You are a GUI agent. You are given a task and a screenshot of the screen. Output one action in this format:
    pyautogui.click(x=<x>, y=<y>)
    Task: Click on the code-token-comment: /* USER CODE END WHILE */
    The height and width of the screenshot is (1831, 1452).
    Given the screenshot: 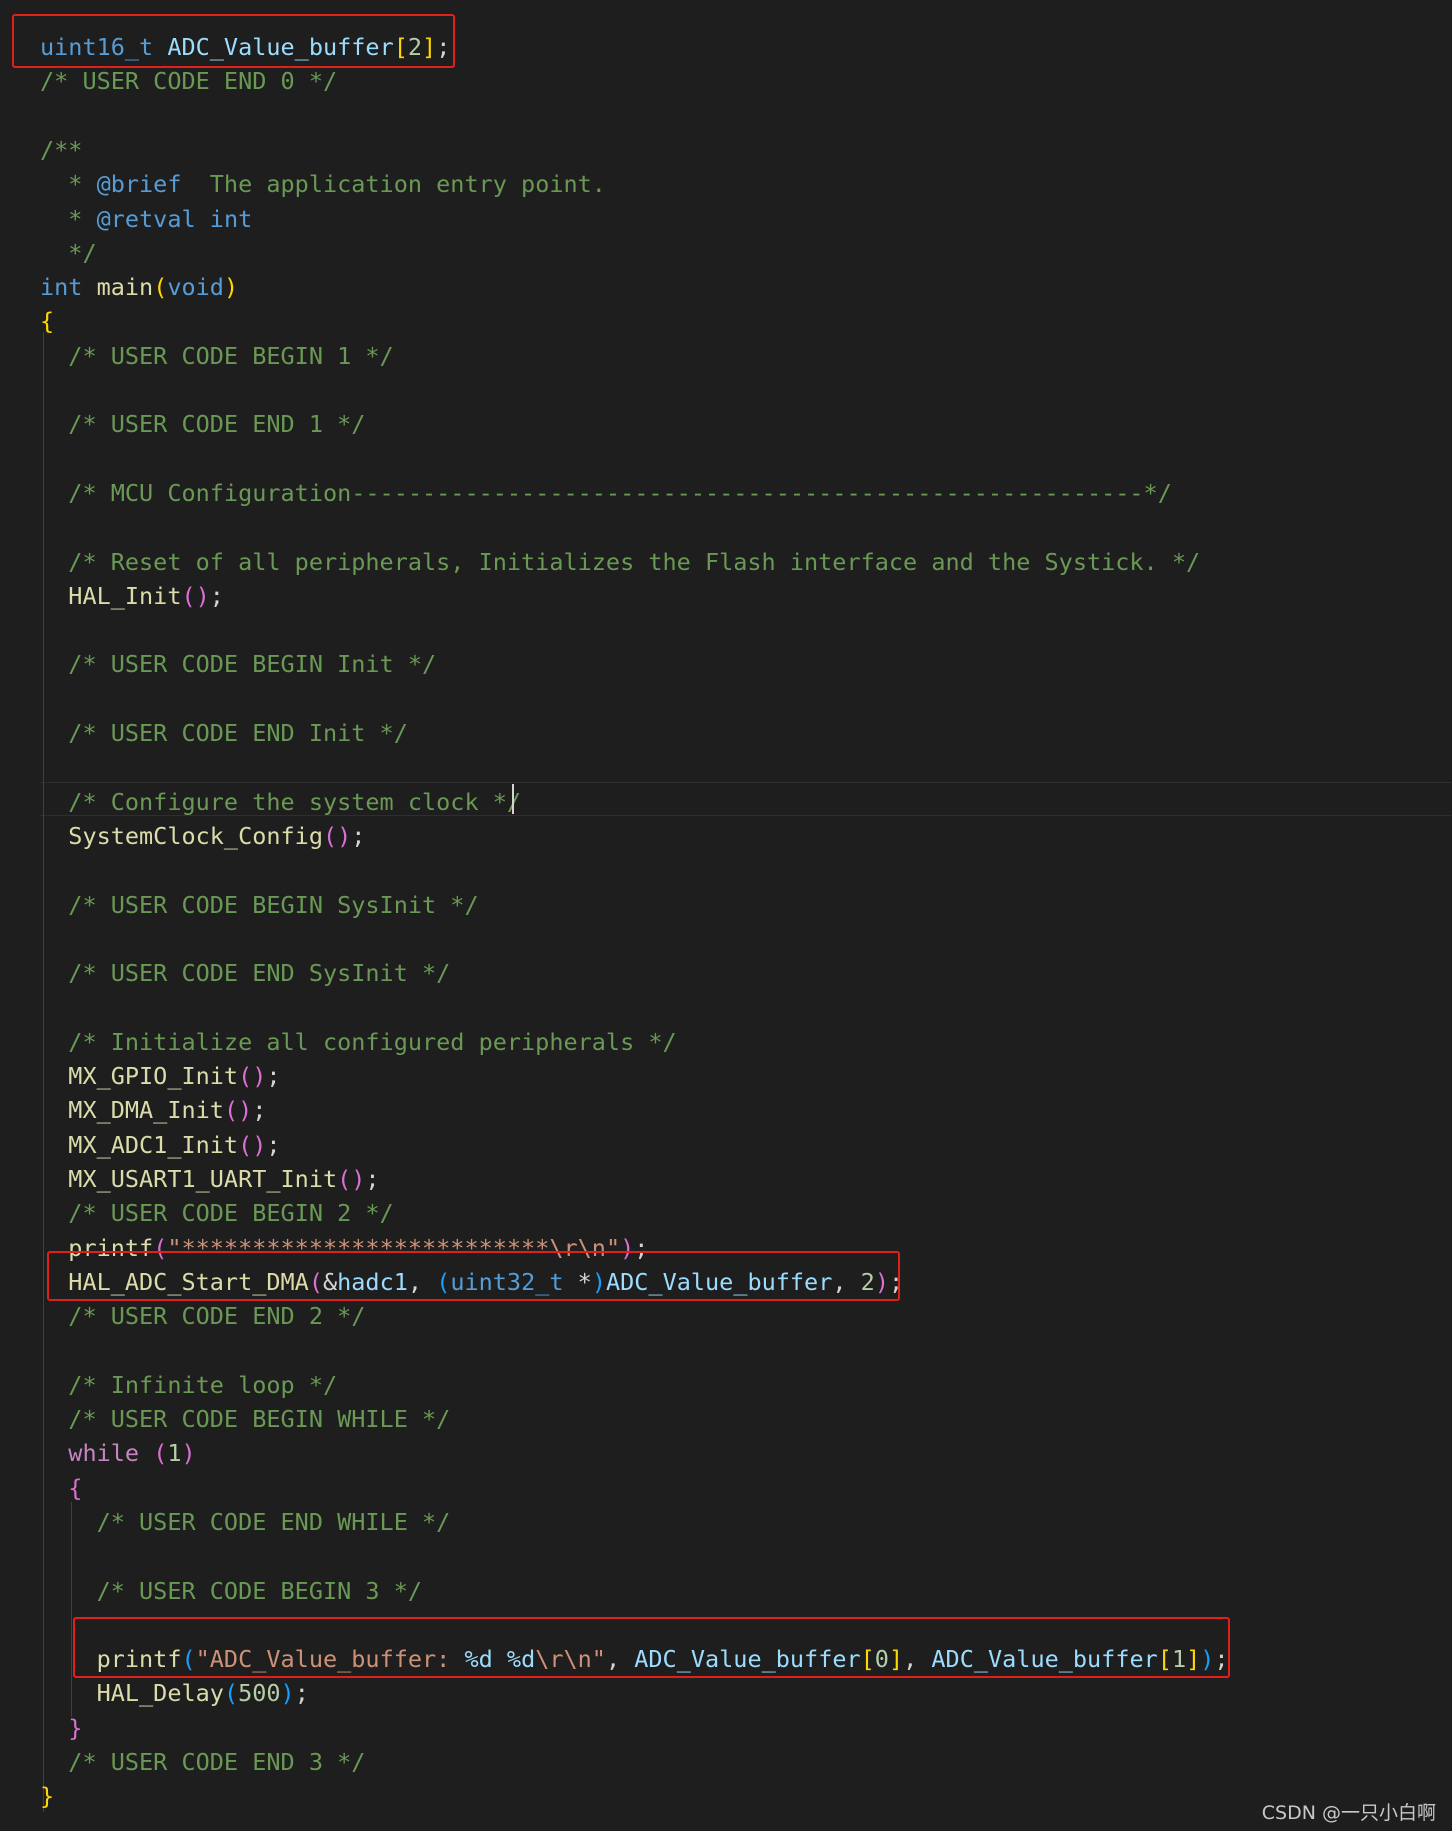 What is the action you would take?
    pyautogui.click(x=245, y=1521)
    